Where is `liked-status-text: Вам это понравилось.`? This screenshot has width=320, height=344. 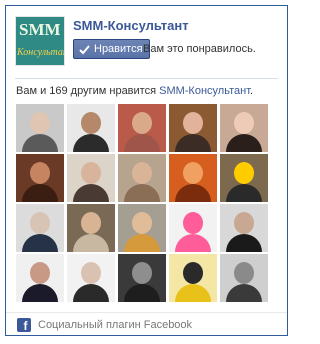 liked-status-text: Вам это понравилось. is located at coordinates (199, 49).